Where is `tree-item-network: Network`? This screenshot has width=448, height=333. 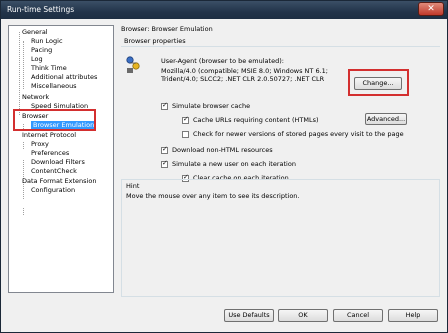 tree-item-network: Network is located at coordinates (35, 97).